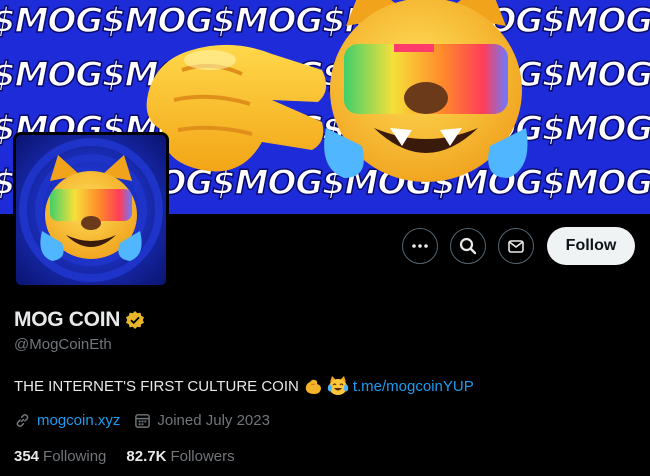  Describe the element at coordinates (413, 386) in the screenshot. I see `bio-link: t.me/mogcoinYUP` at that location.